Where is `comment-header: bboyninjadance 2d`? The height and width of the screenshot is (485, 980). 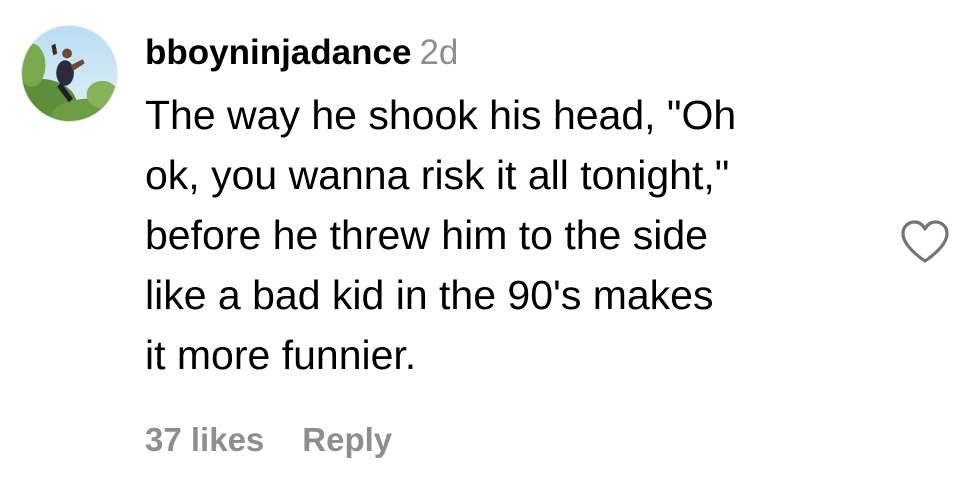
comment-header: bboyninjadance 2d is located at coordinates (505, 53).